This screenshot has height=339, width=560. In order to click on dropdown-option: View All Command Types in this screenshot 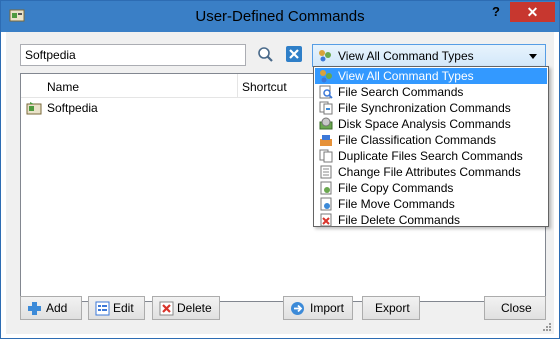, I will do `click(431, 76)`.